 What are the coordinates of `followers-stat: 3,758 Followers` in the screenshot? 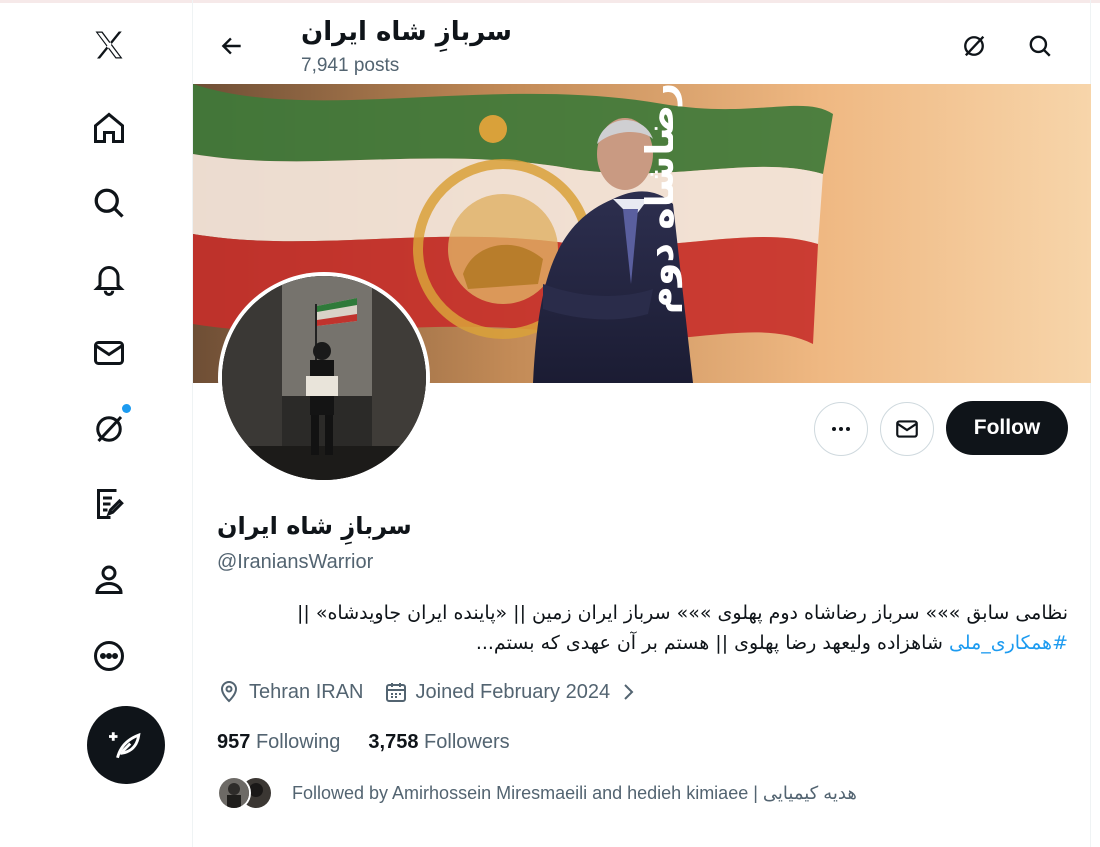 It's located at (438, 742).